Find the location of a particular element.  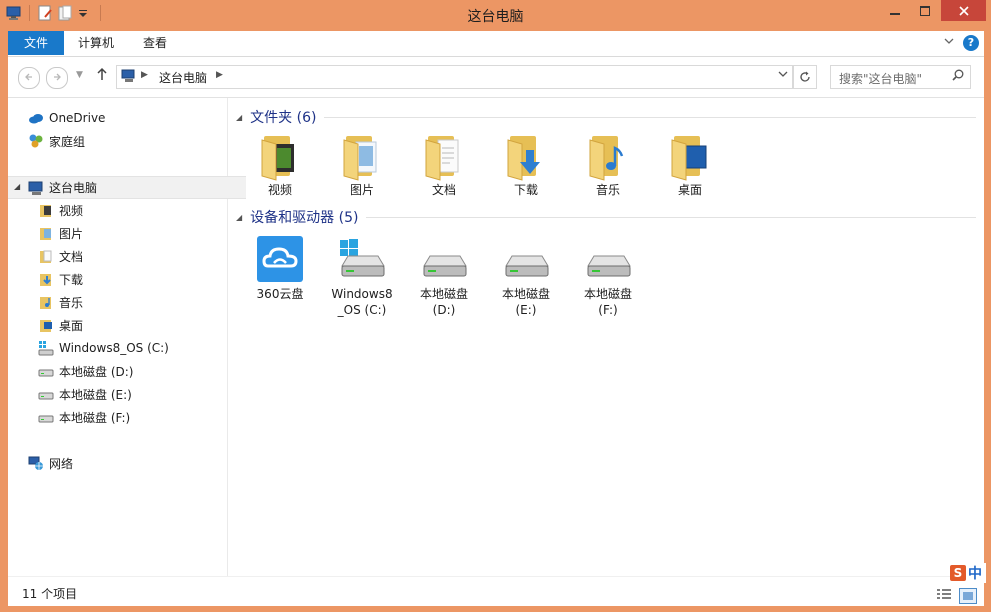

sidebar-item-documents: 文档 is located at coordinates (132, 256).